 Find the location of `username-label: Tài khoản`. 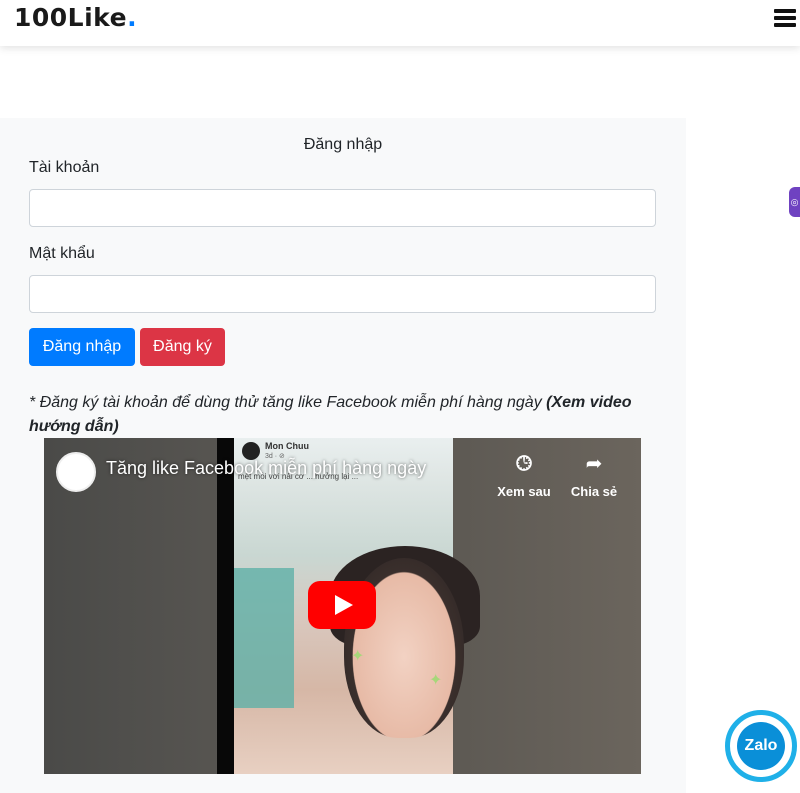

username-label: Tài khoản is located at coordinates (64, 167).